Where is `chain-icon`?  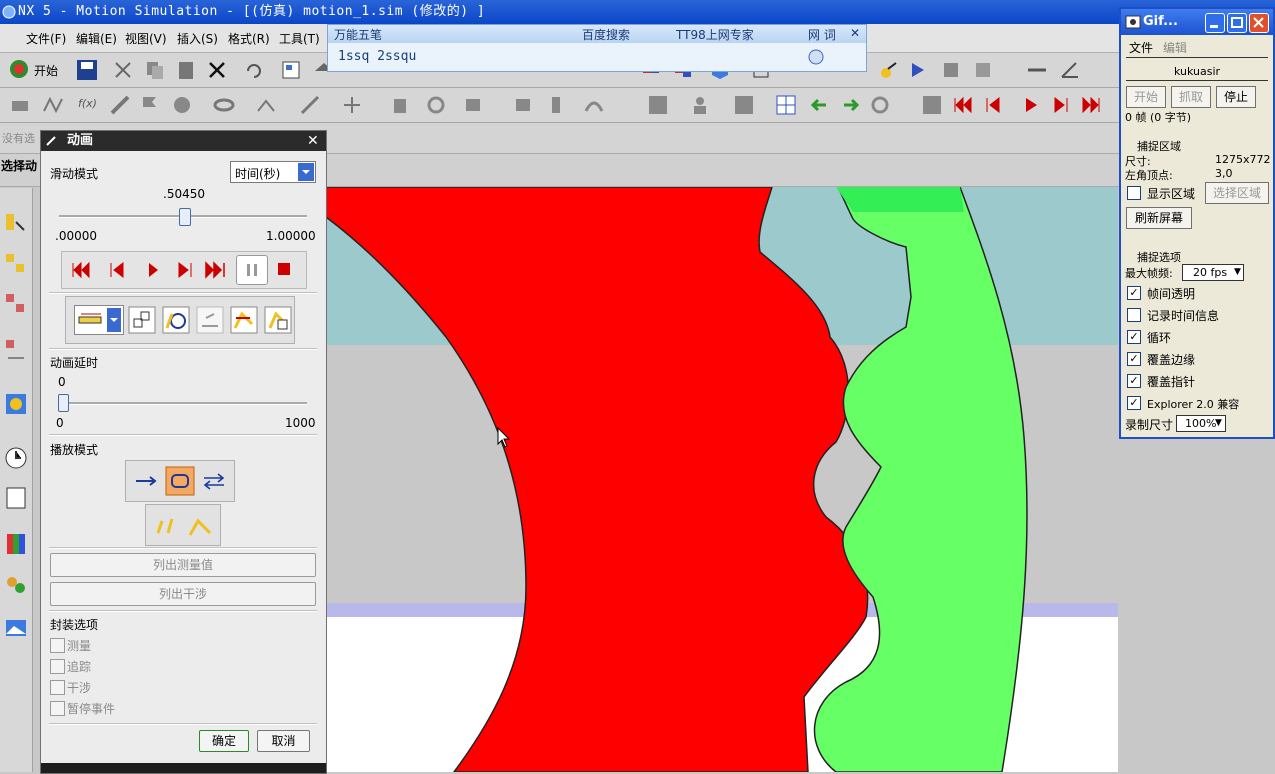
chain-icon is located at coordinates (227, 105).